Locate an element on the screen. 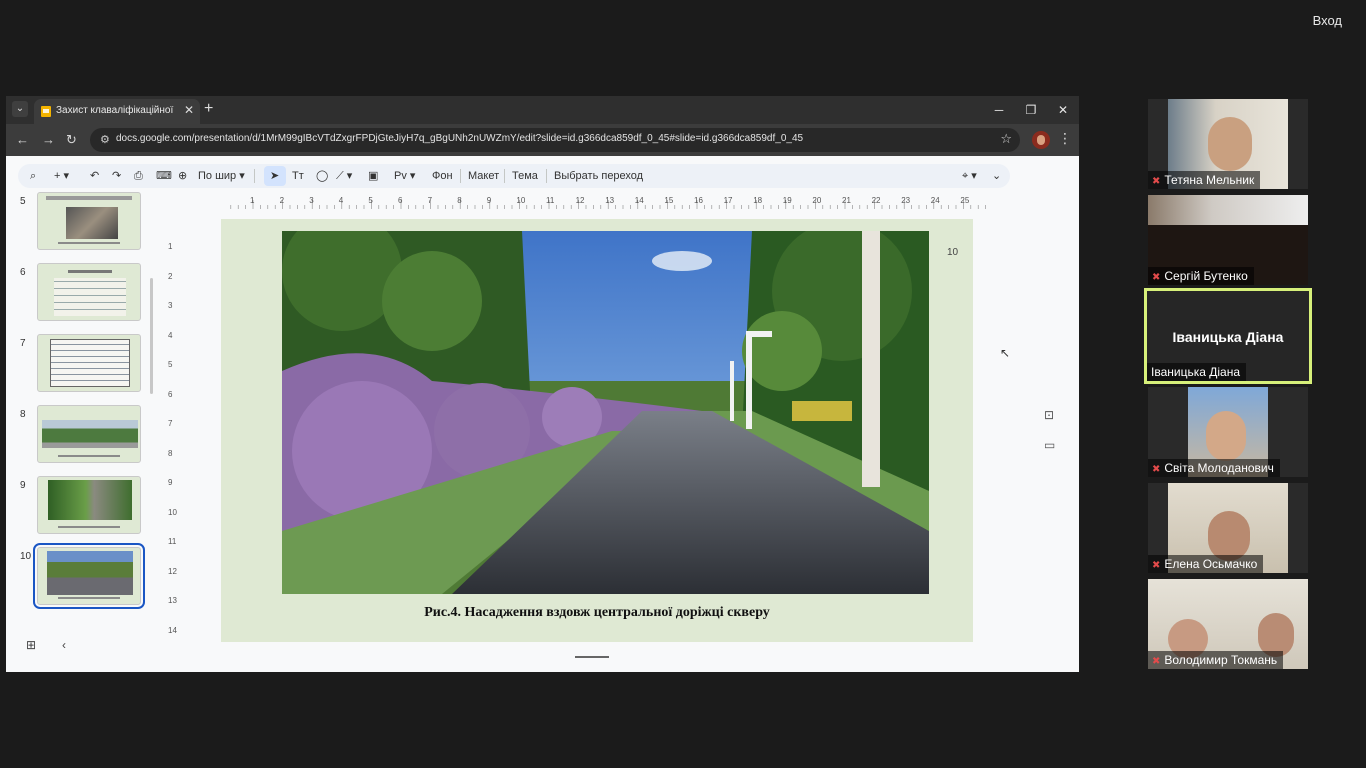  ruler-number: 21 is located at coordinates (846, 200).